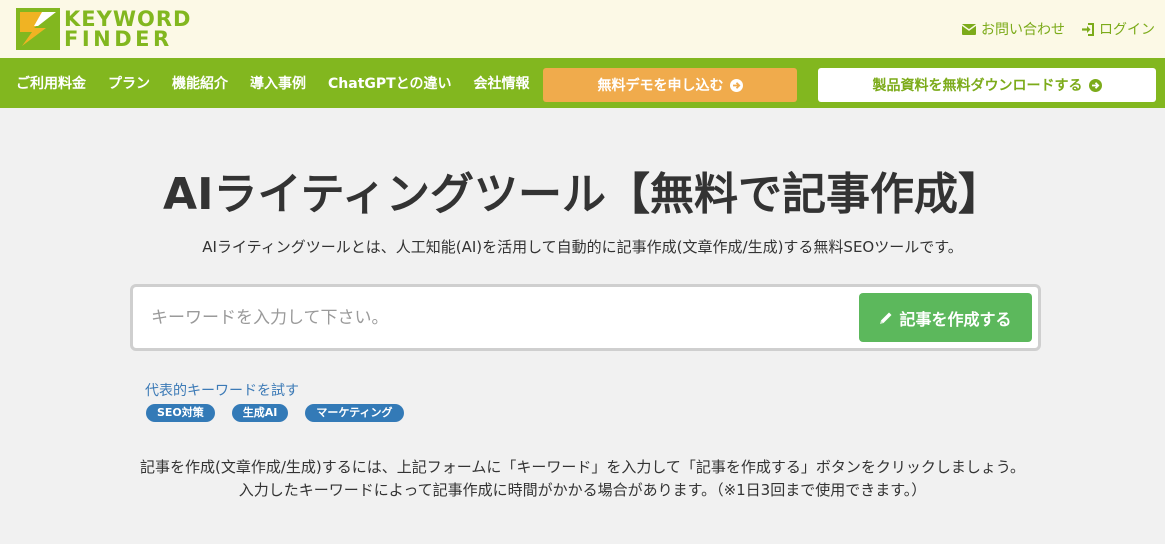 This screenshot has height=544, width=1165. What do you see at coordinates (955, 319) in the screenshot?
I see `create-article-label: 記事を作成する` at bounding box center [955, 319].